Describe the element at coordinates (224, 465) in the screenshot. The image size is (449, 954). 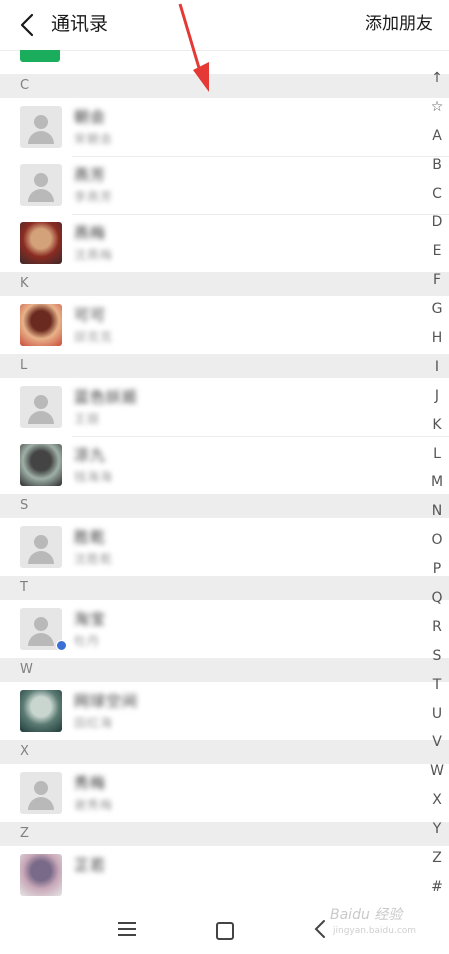
I see `contact-row: 凉九 钱海海` at that location.